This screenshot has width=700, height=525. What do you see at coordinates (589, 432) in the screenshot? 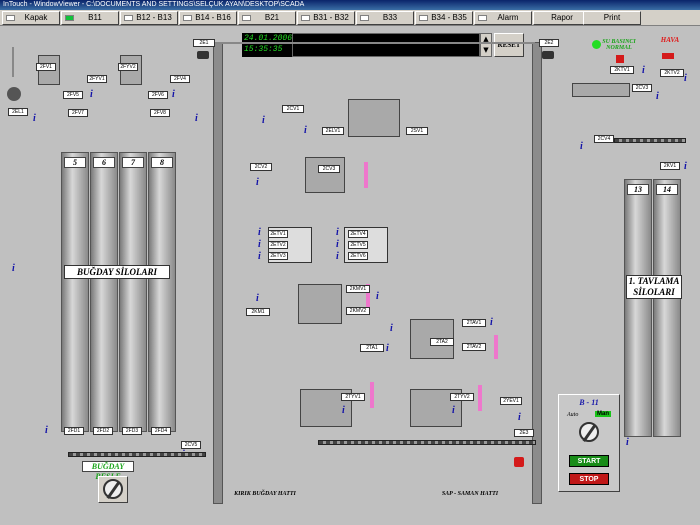
I see `mode-selector-knob-icon` at bounding box center [589, 432].